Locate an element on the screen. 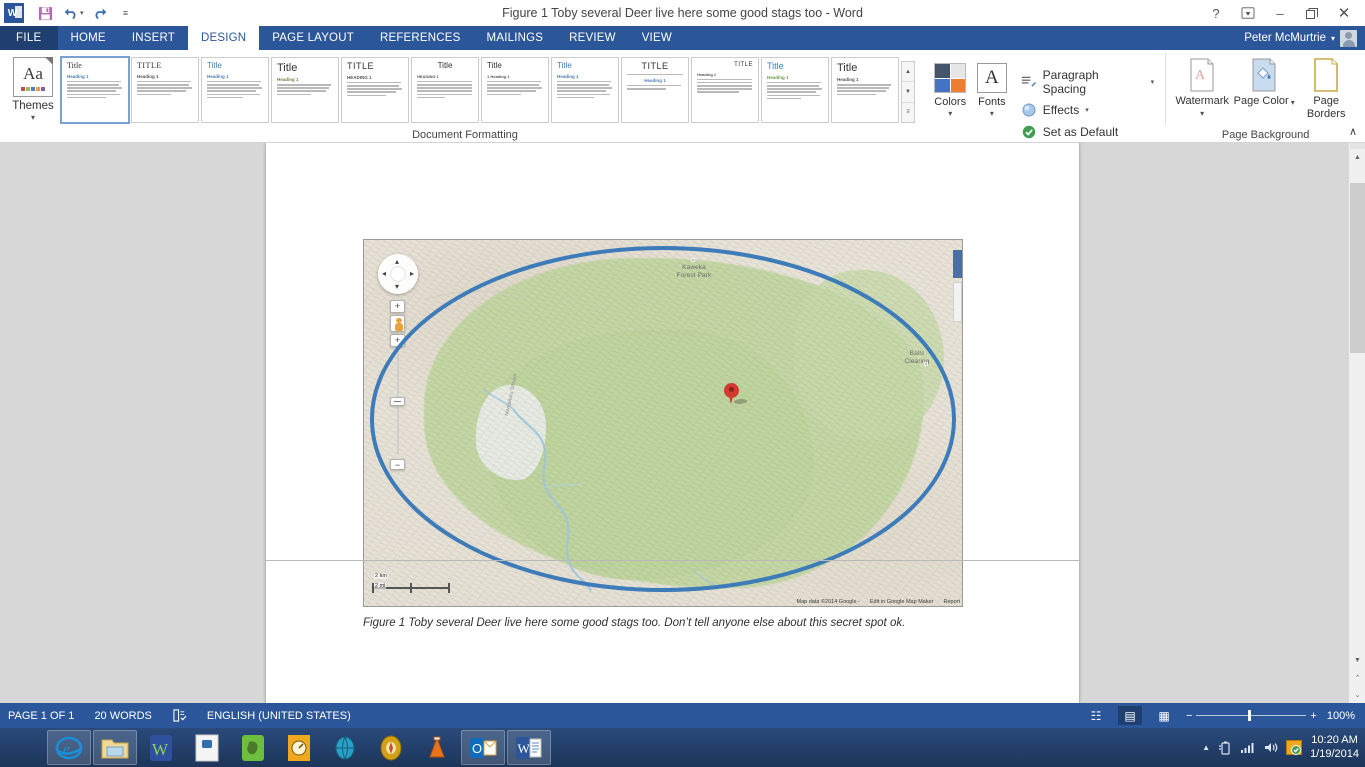 This screenshot has height=767, width=1365. volume-icon is located at coordinates (1270, 747).